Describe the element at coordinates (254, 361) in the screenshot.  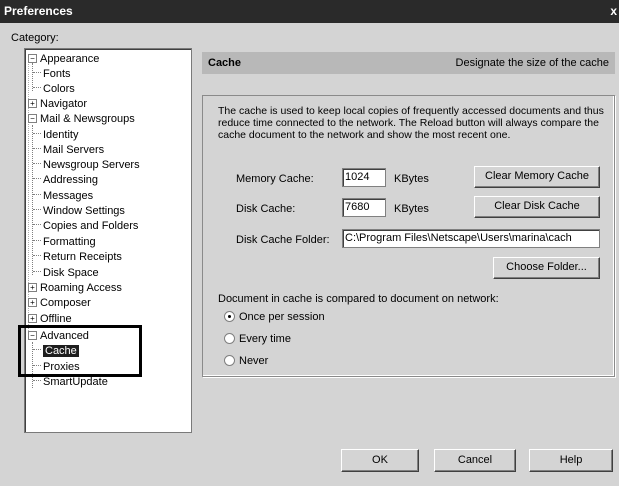
I see `radio-label: Never` at that location.